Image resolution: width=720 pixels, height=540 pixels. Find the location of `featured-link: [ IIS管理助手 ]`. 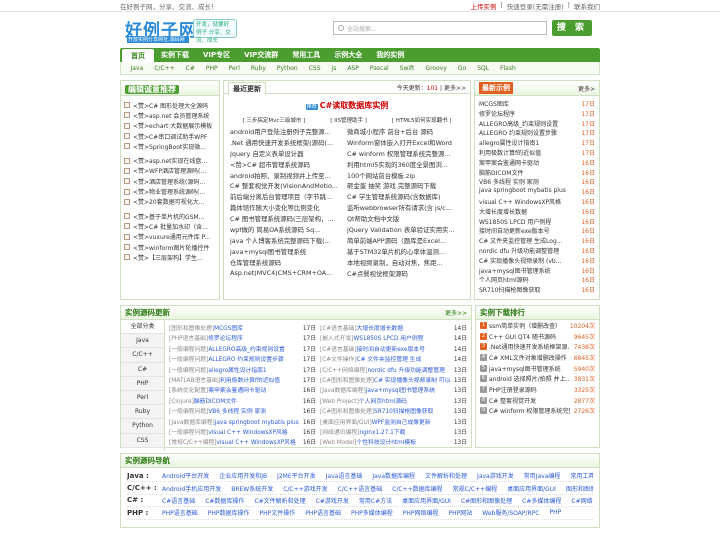

featured-link: [ IIS管理助手 ] is located at coordinates (348, 120).